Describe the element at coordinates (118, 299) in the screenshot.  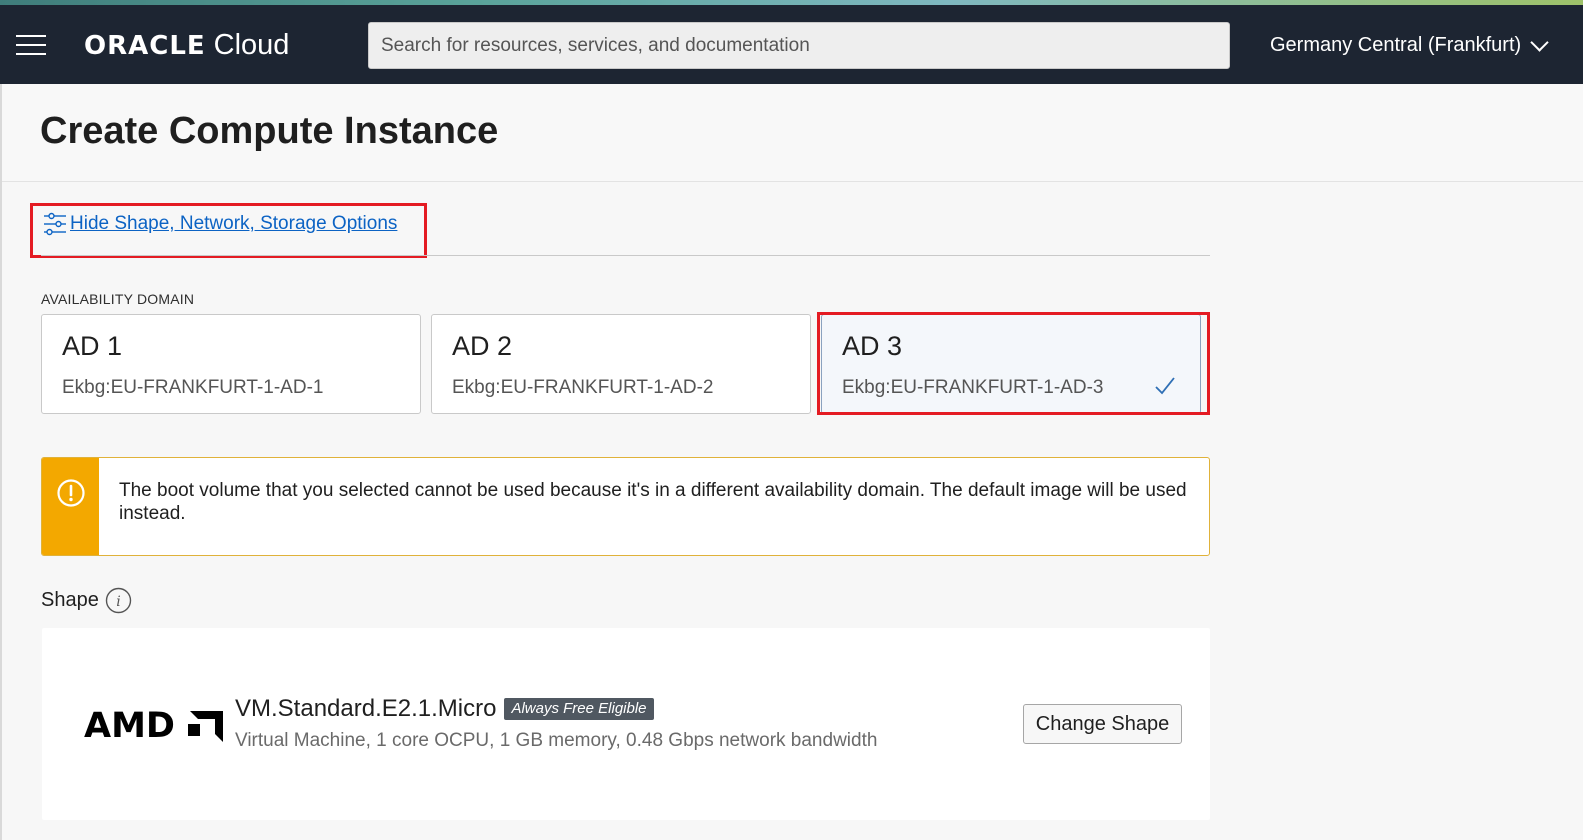
I see `availability-domain-label: AVAILABILITY DOMAIN` at that location.